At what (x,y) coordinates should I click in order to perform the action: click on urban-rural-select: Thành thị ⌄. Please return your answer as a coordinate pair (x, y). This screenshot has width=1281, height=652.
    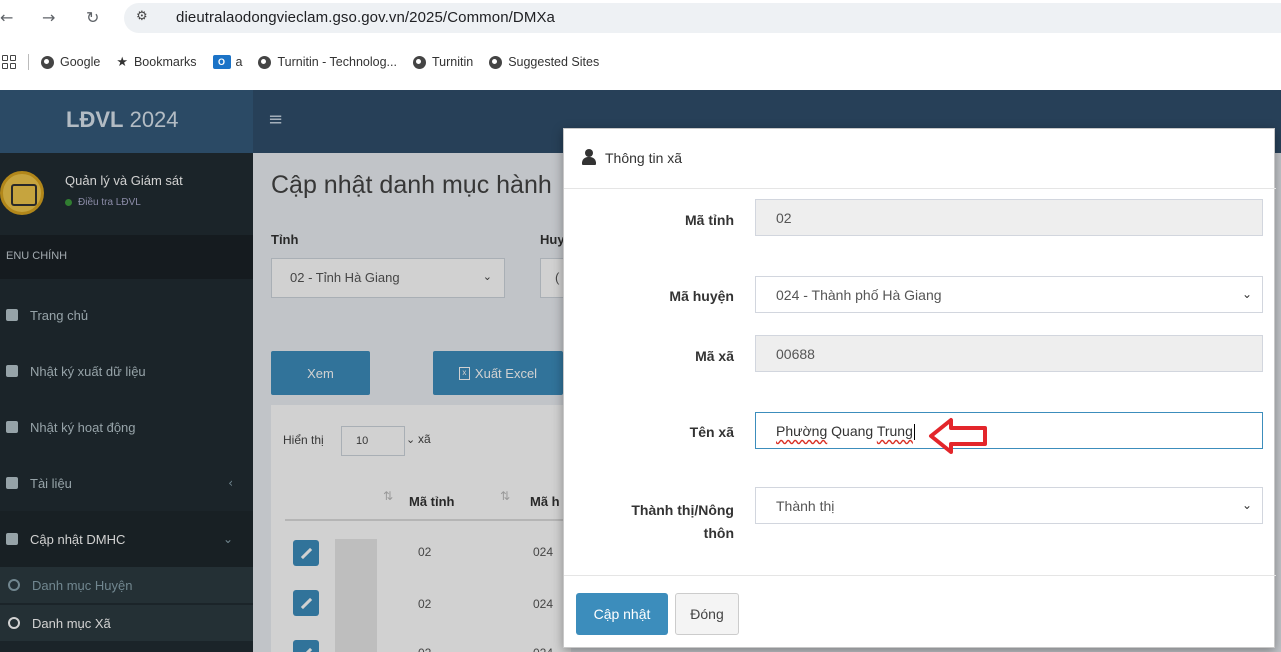
    Looking at the image, I should click on (1009, 505).